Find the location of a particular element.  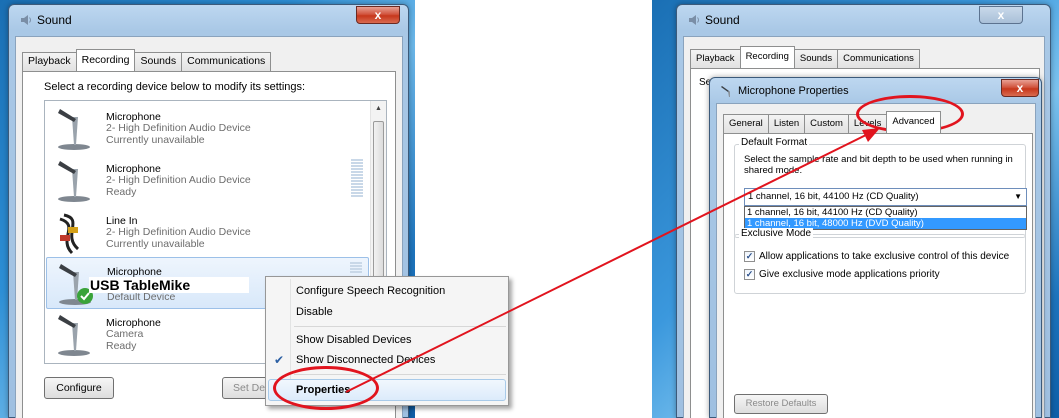

scroll-up-icon: ▲ is located at coordinates (378, 108).